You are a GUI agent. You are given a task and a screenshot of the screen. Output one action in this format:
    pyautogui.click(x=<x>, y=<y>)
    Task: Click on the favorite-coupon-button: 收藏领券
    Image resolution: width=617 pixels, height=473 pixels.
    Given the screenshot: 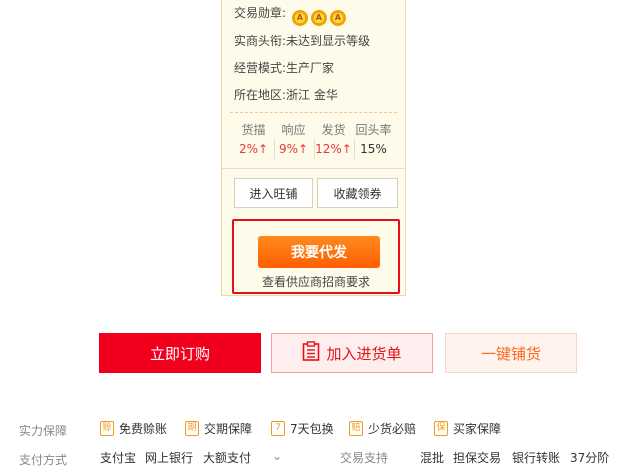 What is the action you would take?
    pyautogui.click(x=357, y=193)
    